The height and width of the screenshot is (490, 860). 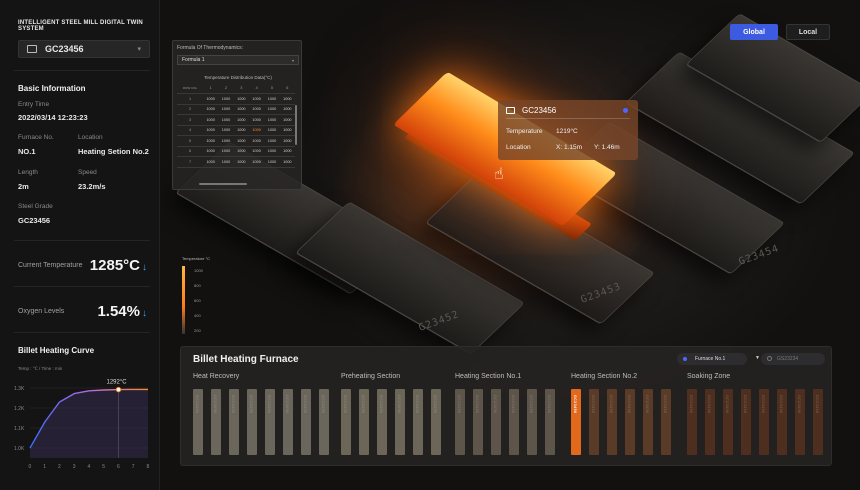 I want to click on furnace-select: Furnace No.1, so click(x=712, y=359).